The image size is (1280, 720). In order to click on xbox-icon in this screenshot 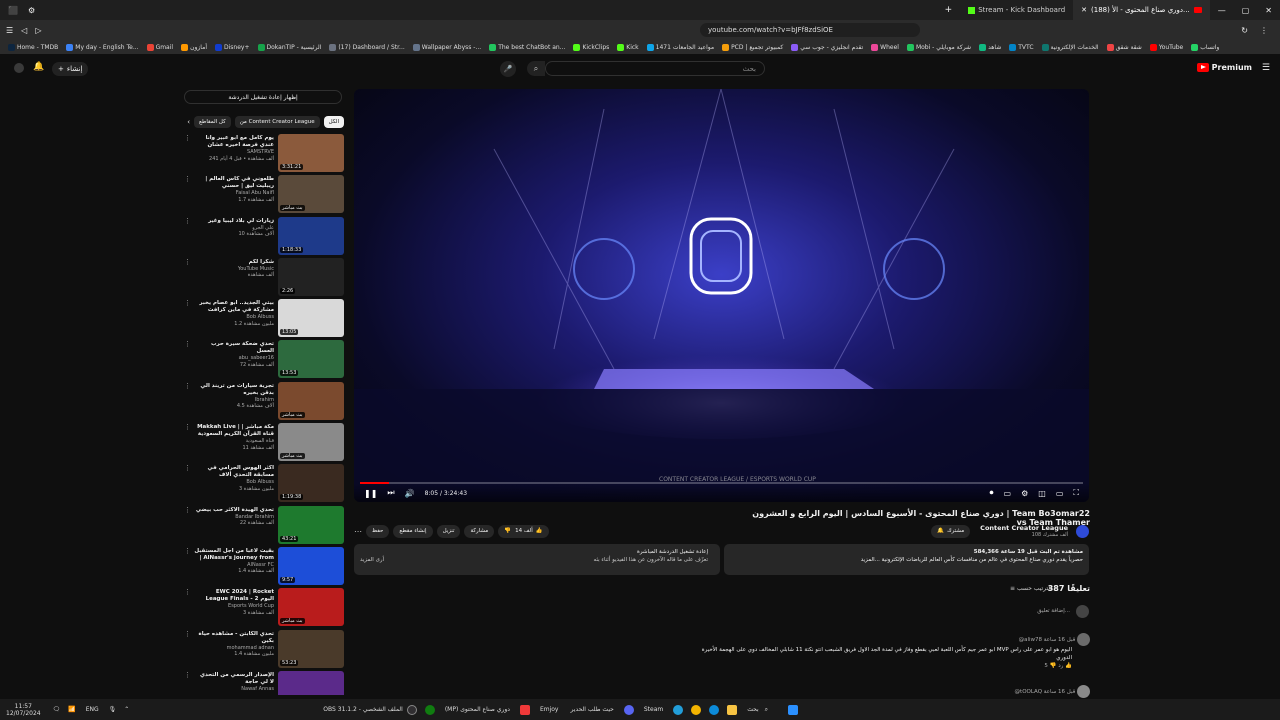, I will do `click(429, 709)`.